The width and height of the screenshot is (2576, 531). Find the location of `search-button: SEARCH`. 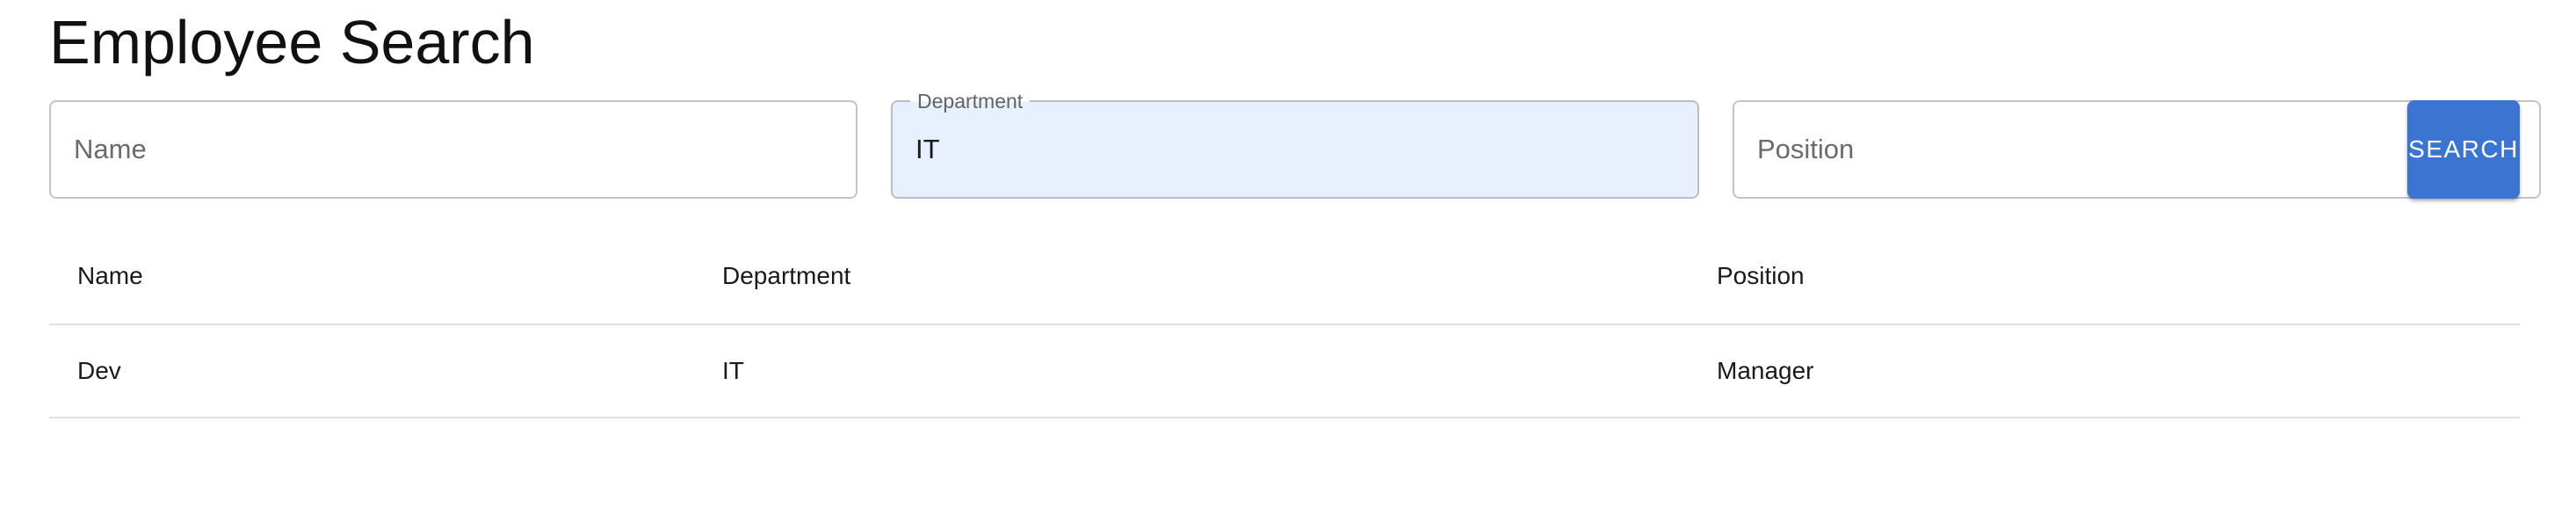

search-button: SEARCH is located at coordinates (2463, 149).